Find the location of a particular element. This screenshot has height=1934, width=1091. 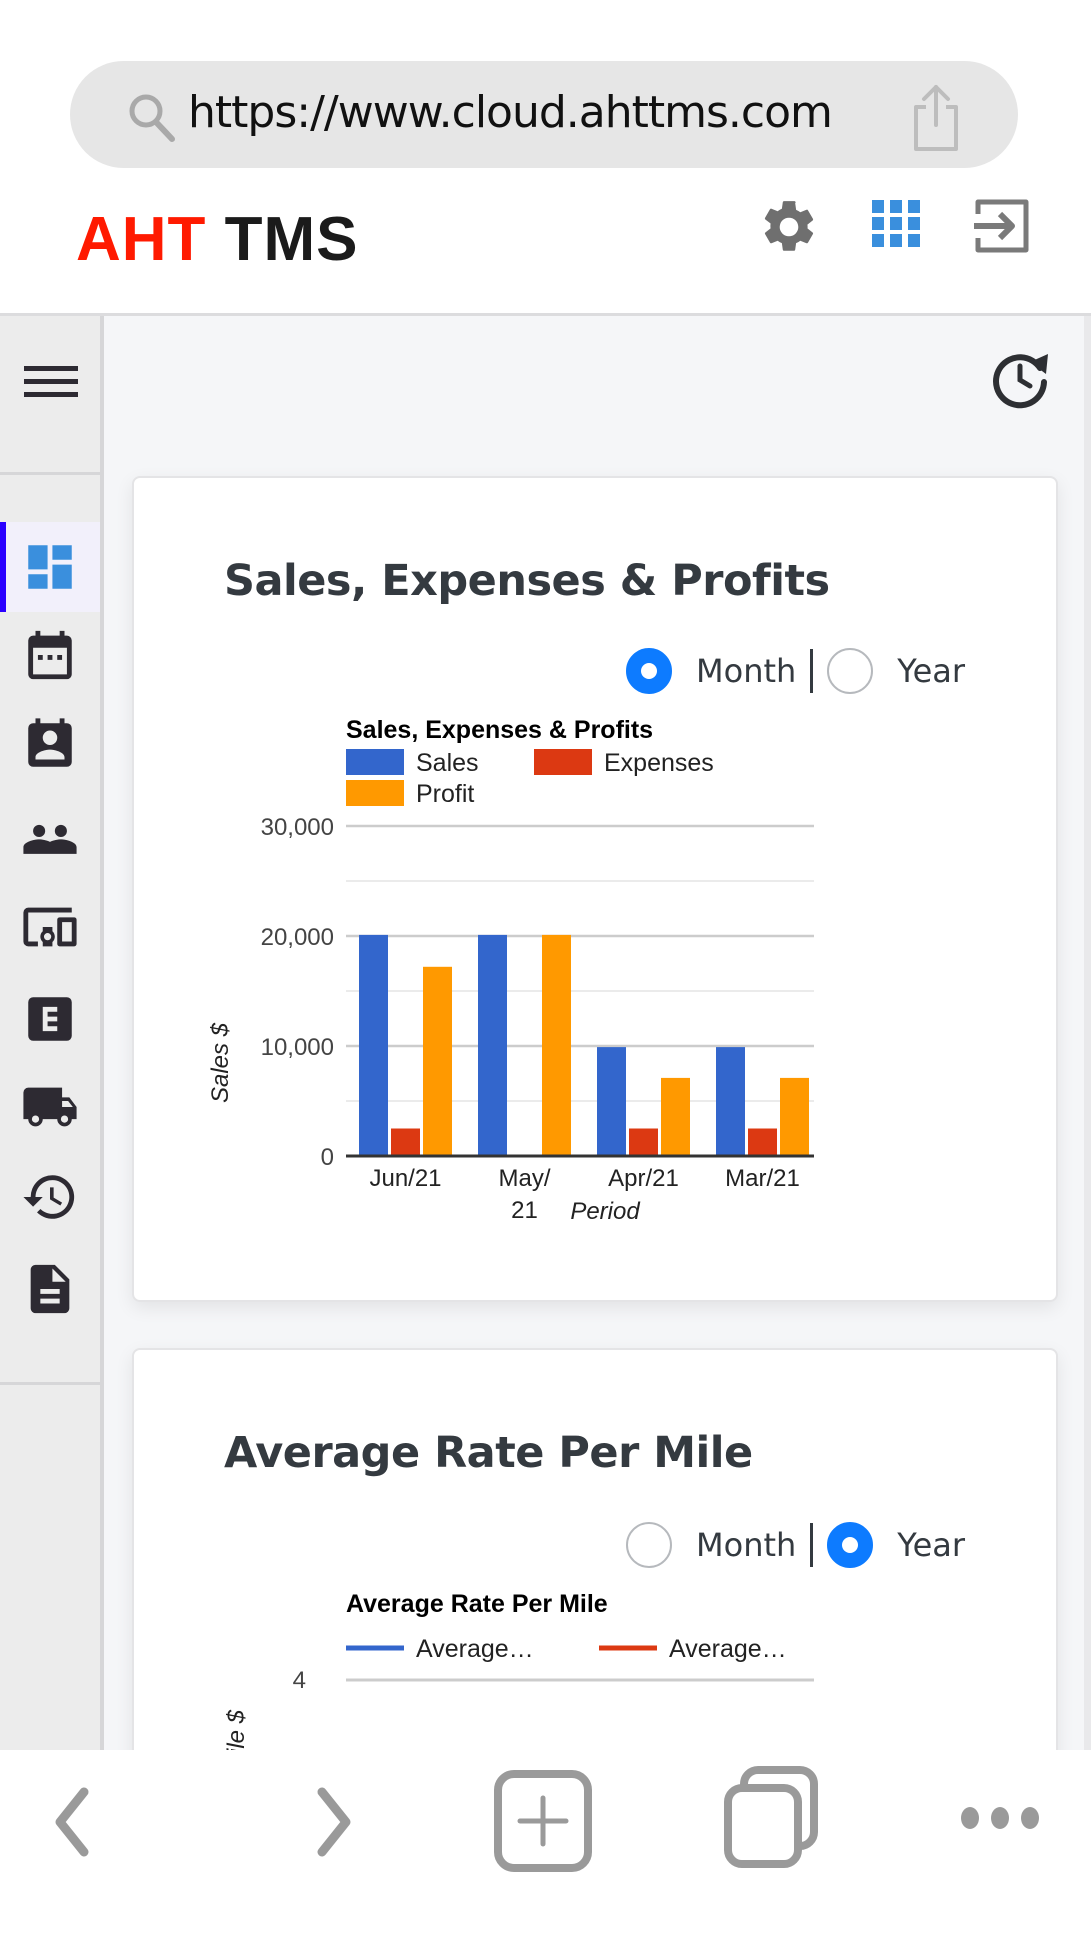

scrollbar-track is located at coordinates (1087, 1033).